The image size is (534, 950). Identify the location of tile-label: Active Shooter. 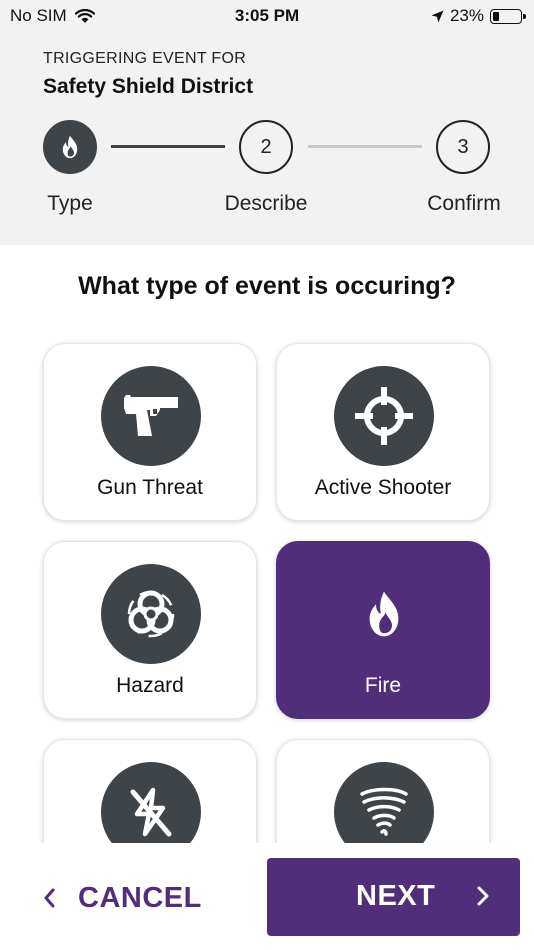
(383, 487).